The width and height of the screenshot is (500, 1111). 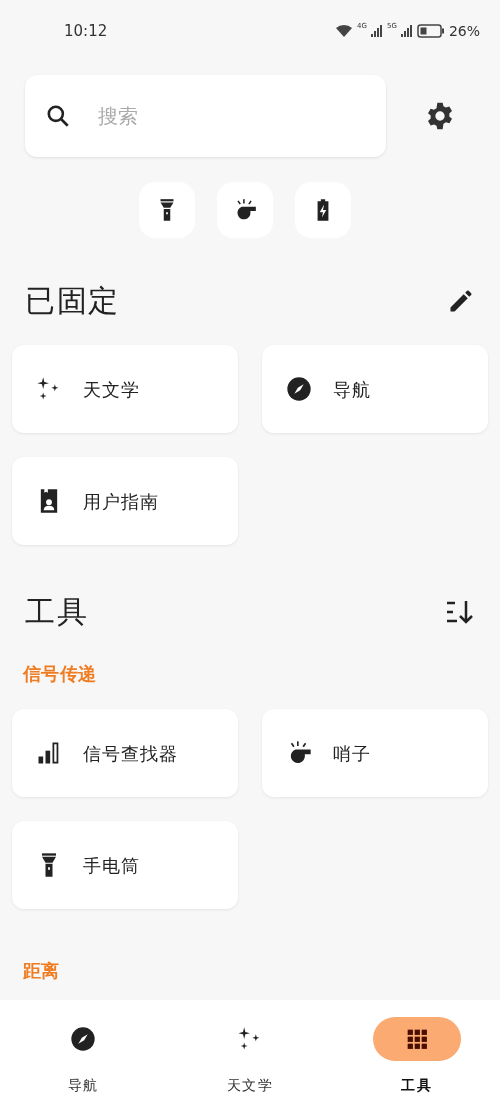 What do you see at coordinates (56, 612) in the screenshot?
I see `section-title: 工具` at bounding box center [56, 612].